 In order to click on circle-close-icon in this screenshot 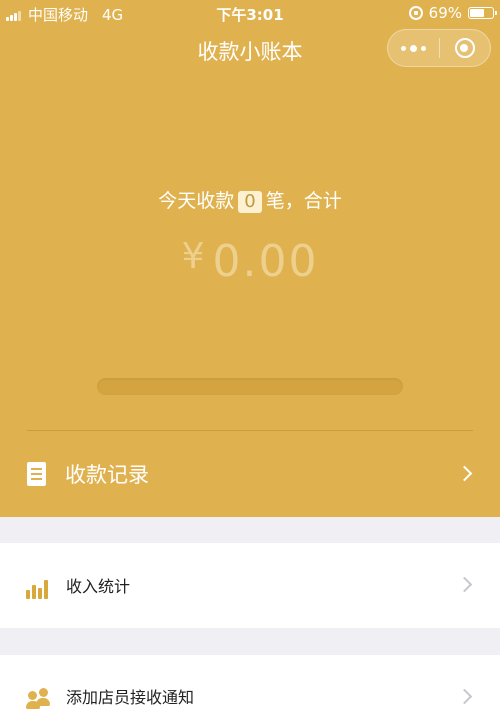, I will do `click(464, 48)`.